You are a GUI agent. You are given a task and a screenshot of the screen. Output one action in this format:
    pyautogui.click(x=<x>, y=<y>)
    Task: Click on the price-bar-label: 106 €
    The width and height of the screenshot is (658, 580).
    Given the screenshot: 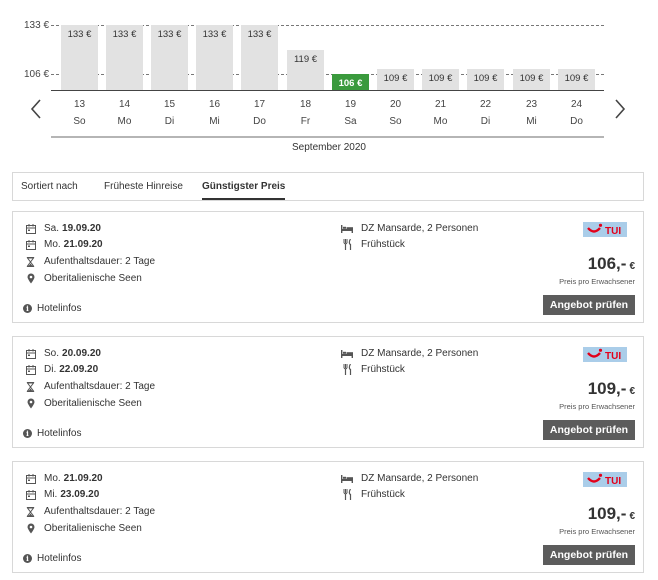 What is the action you would take?
    pyautogui.click(x=350, y=83)
    